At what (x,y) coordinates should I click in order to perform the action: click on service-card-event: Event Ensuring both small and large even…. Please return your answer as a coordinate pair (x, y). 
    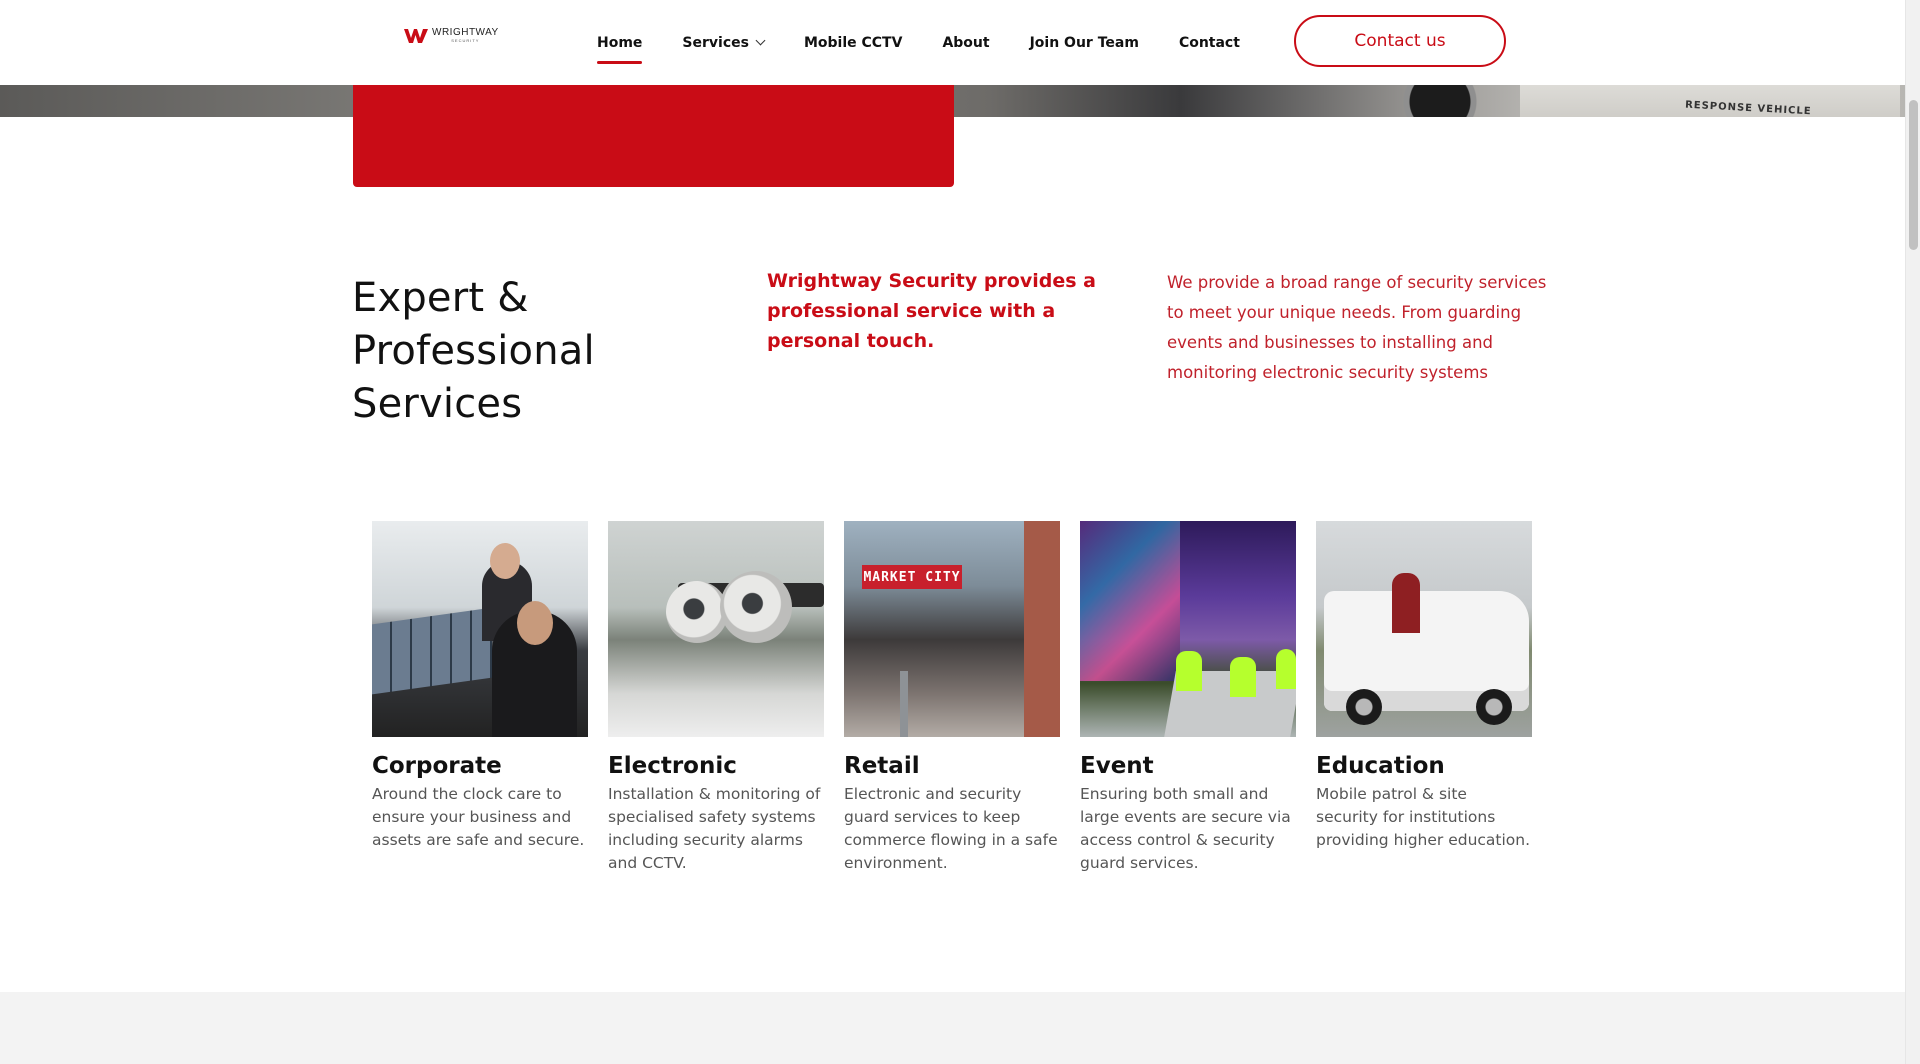
    Looking at the image, I should click on (1188, 698).